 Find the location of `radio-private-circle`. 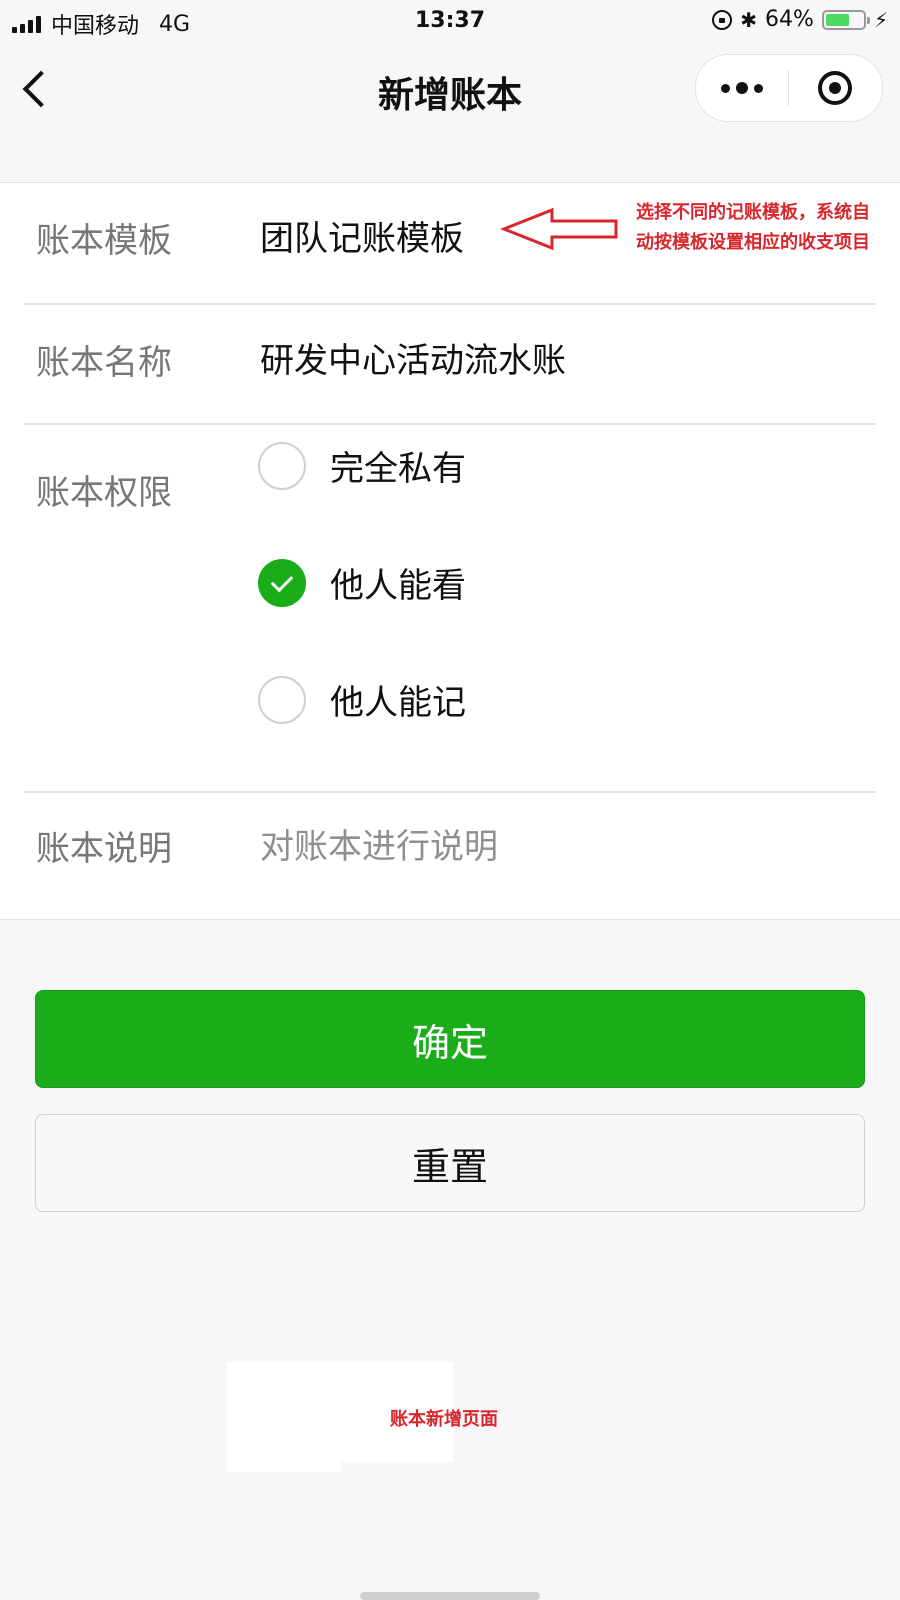

radio-private-circle is located at coordinates (282, 465).